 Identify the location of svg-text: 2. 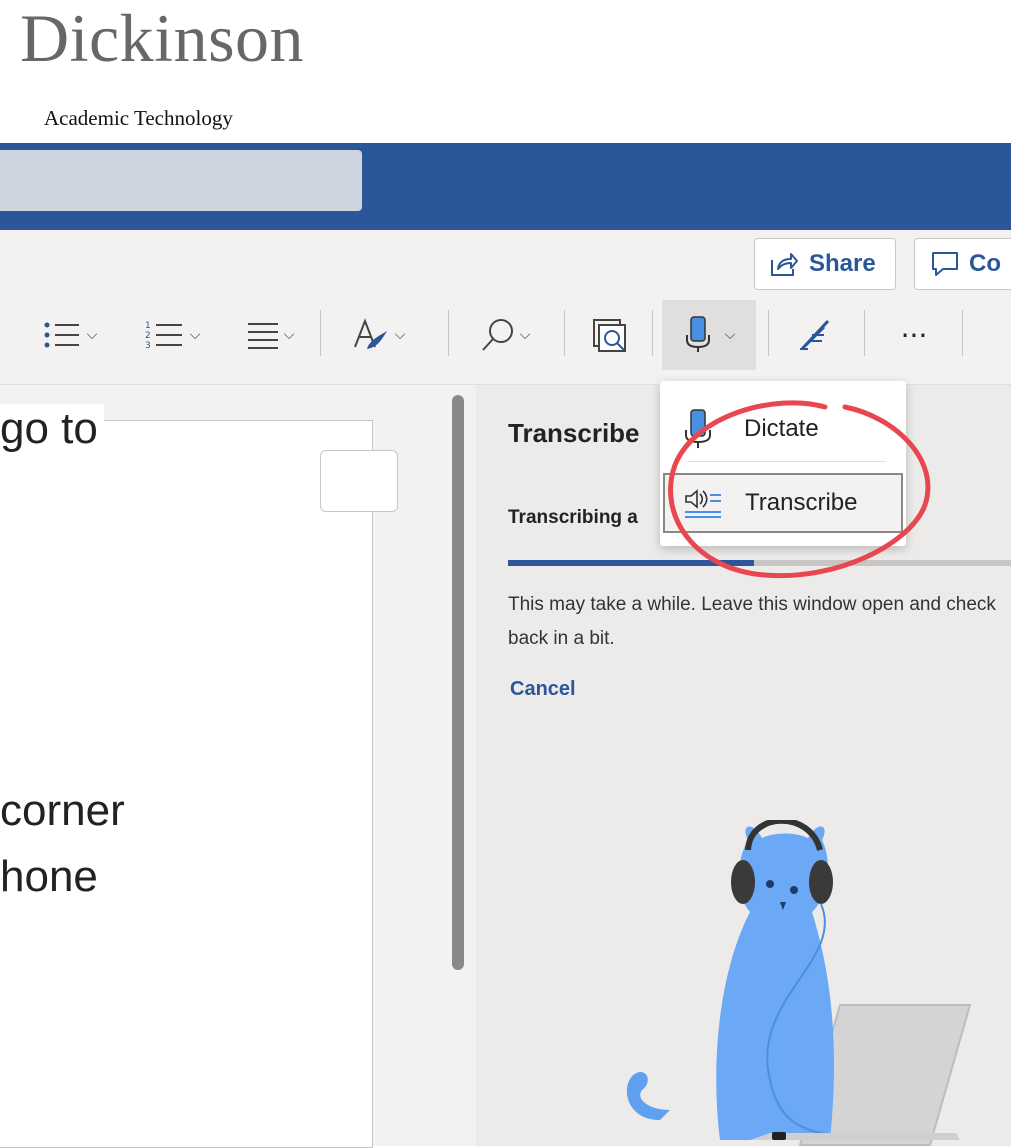
(148, 336).